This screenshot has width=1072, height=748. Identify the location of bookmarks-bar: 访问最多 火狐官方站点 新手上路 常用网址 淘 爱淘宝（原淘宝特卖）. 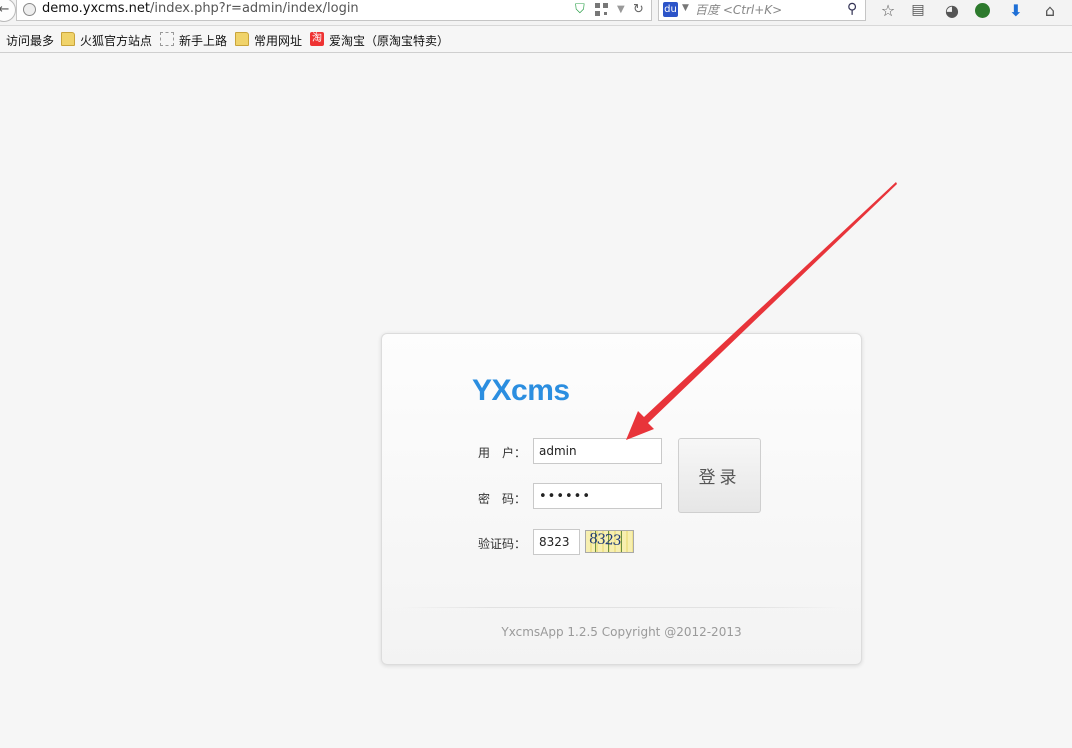
(536, 40).